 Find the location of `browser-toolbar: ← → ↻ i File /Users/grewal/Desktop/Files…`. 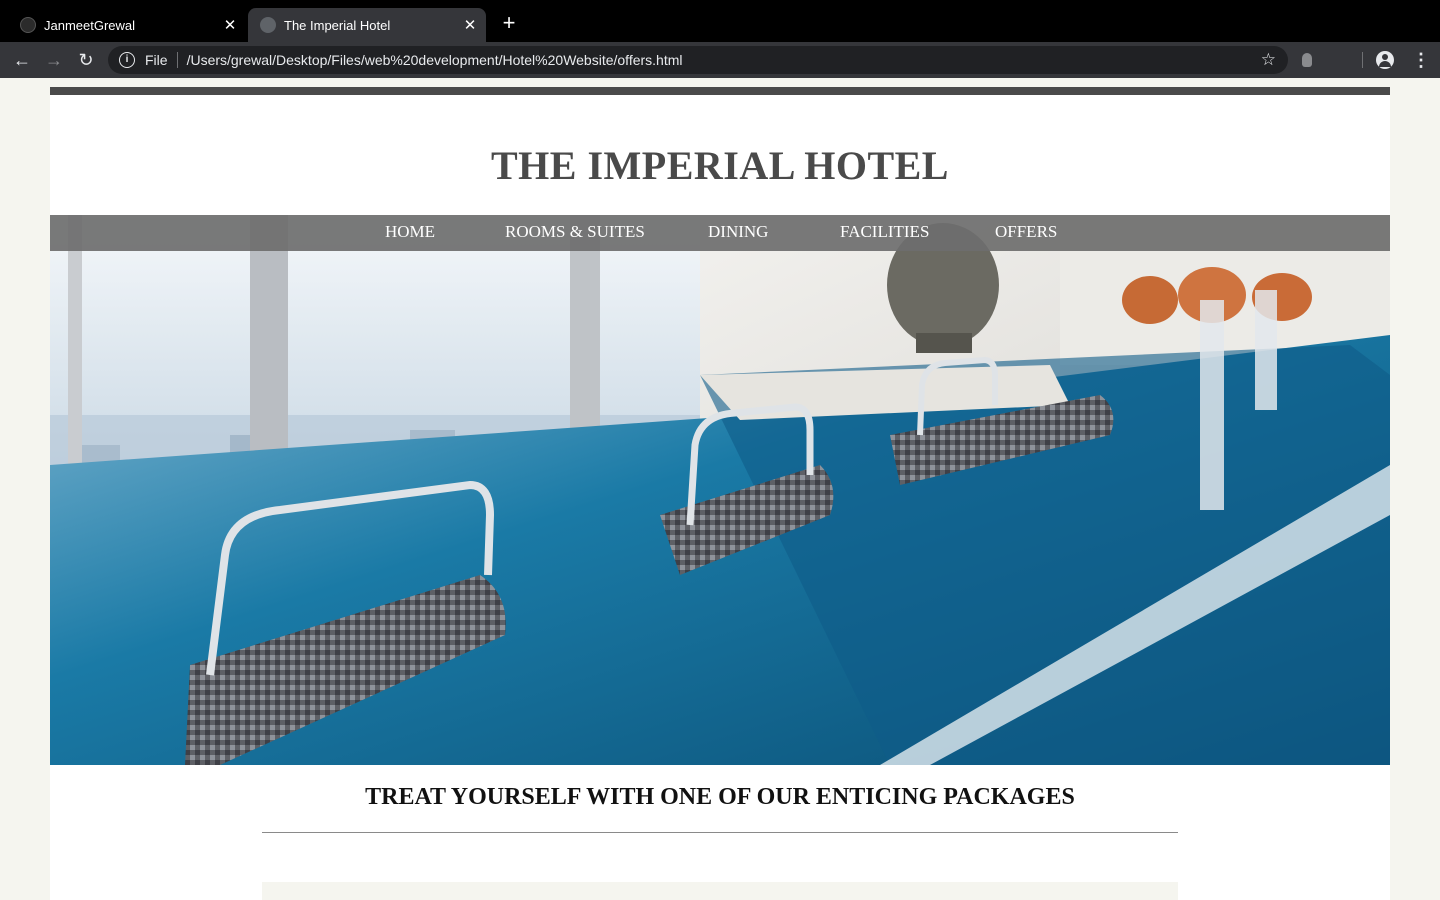

browser-toolbar: ← → ↻ i File /Users/grewal/Desktop/Files… is located at coordinates (720, 60).